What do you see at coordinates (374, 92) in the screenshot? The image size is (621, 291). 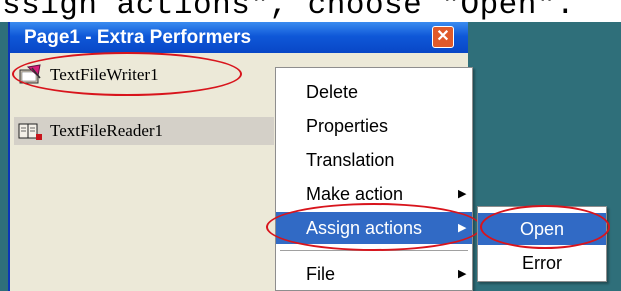 I see `menu-item-delete: Delete` at bounding box center [374, 92].